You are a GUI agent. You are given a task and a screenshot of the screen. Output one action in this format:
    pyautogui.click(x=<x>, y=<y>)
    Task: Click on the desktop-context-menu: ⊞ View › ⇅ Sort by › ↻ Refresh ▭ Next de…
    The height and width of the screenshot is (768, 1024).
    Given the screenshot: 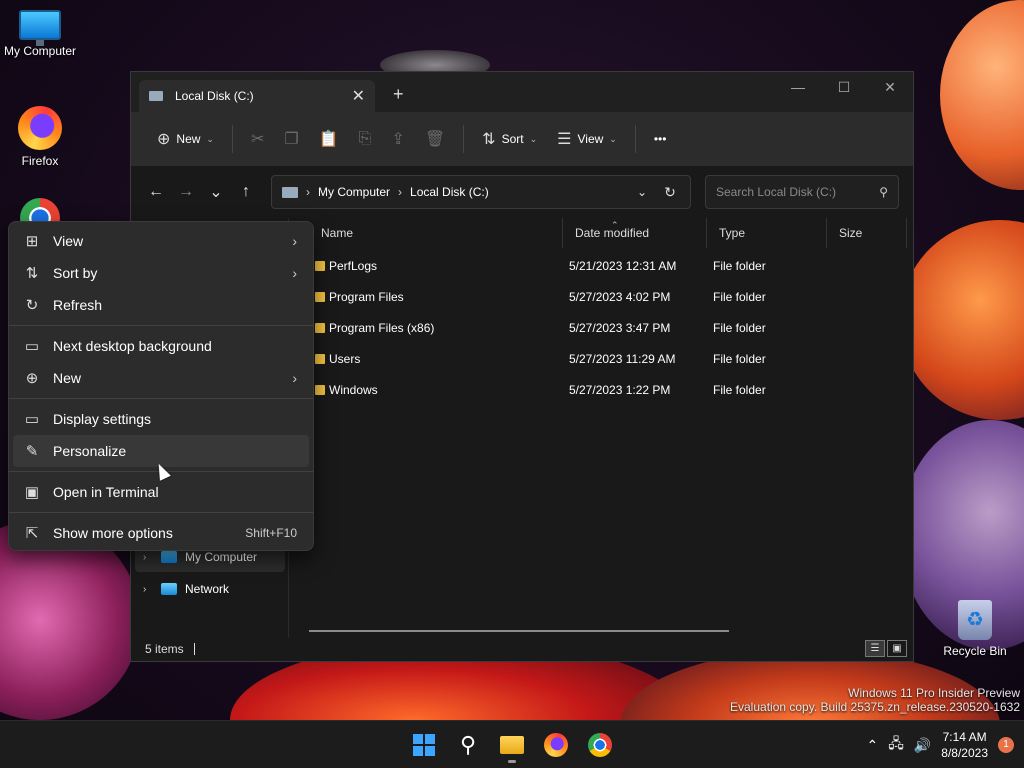 What is the action you would take?
    pyautogui.click(x=161, y=386)
    